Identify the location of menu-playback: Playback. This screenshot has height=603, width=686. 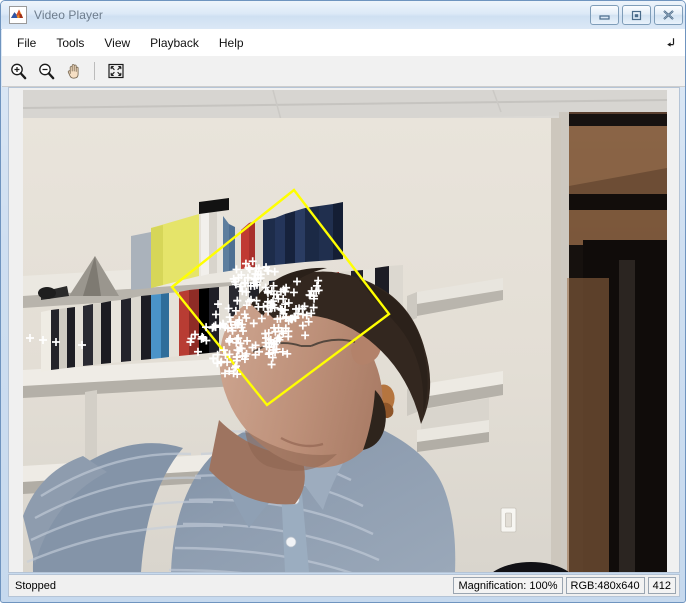
(174, 43).